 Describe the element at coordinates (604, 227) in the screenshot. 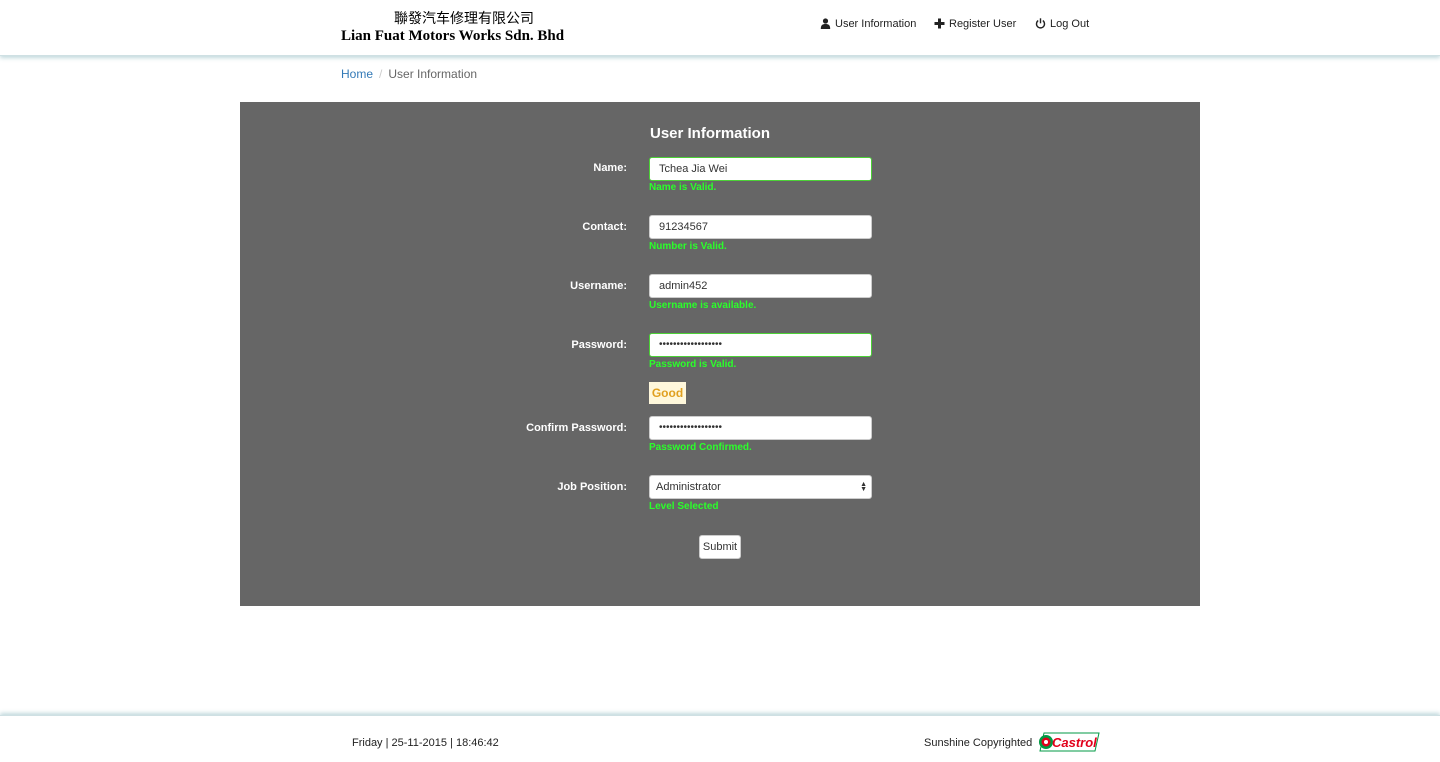

I see `contact-label: Contact:` at that location.